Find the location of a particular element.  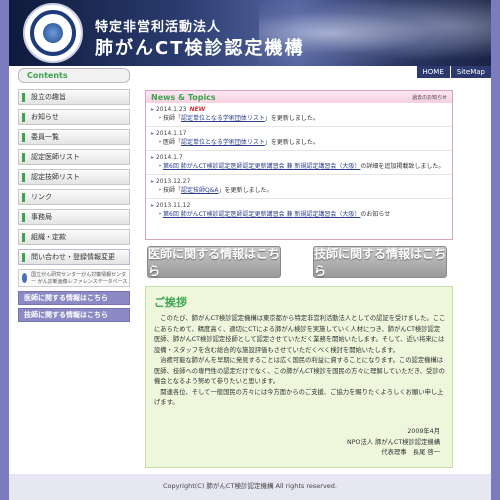

technician-info-button: 技師に関する情報はこちら is located at coordinates (380, 262).